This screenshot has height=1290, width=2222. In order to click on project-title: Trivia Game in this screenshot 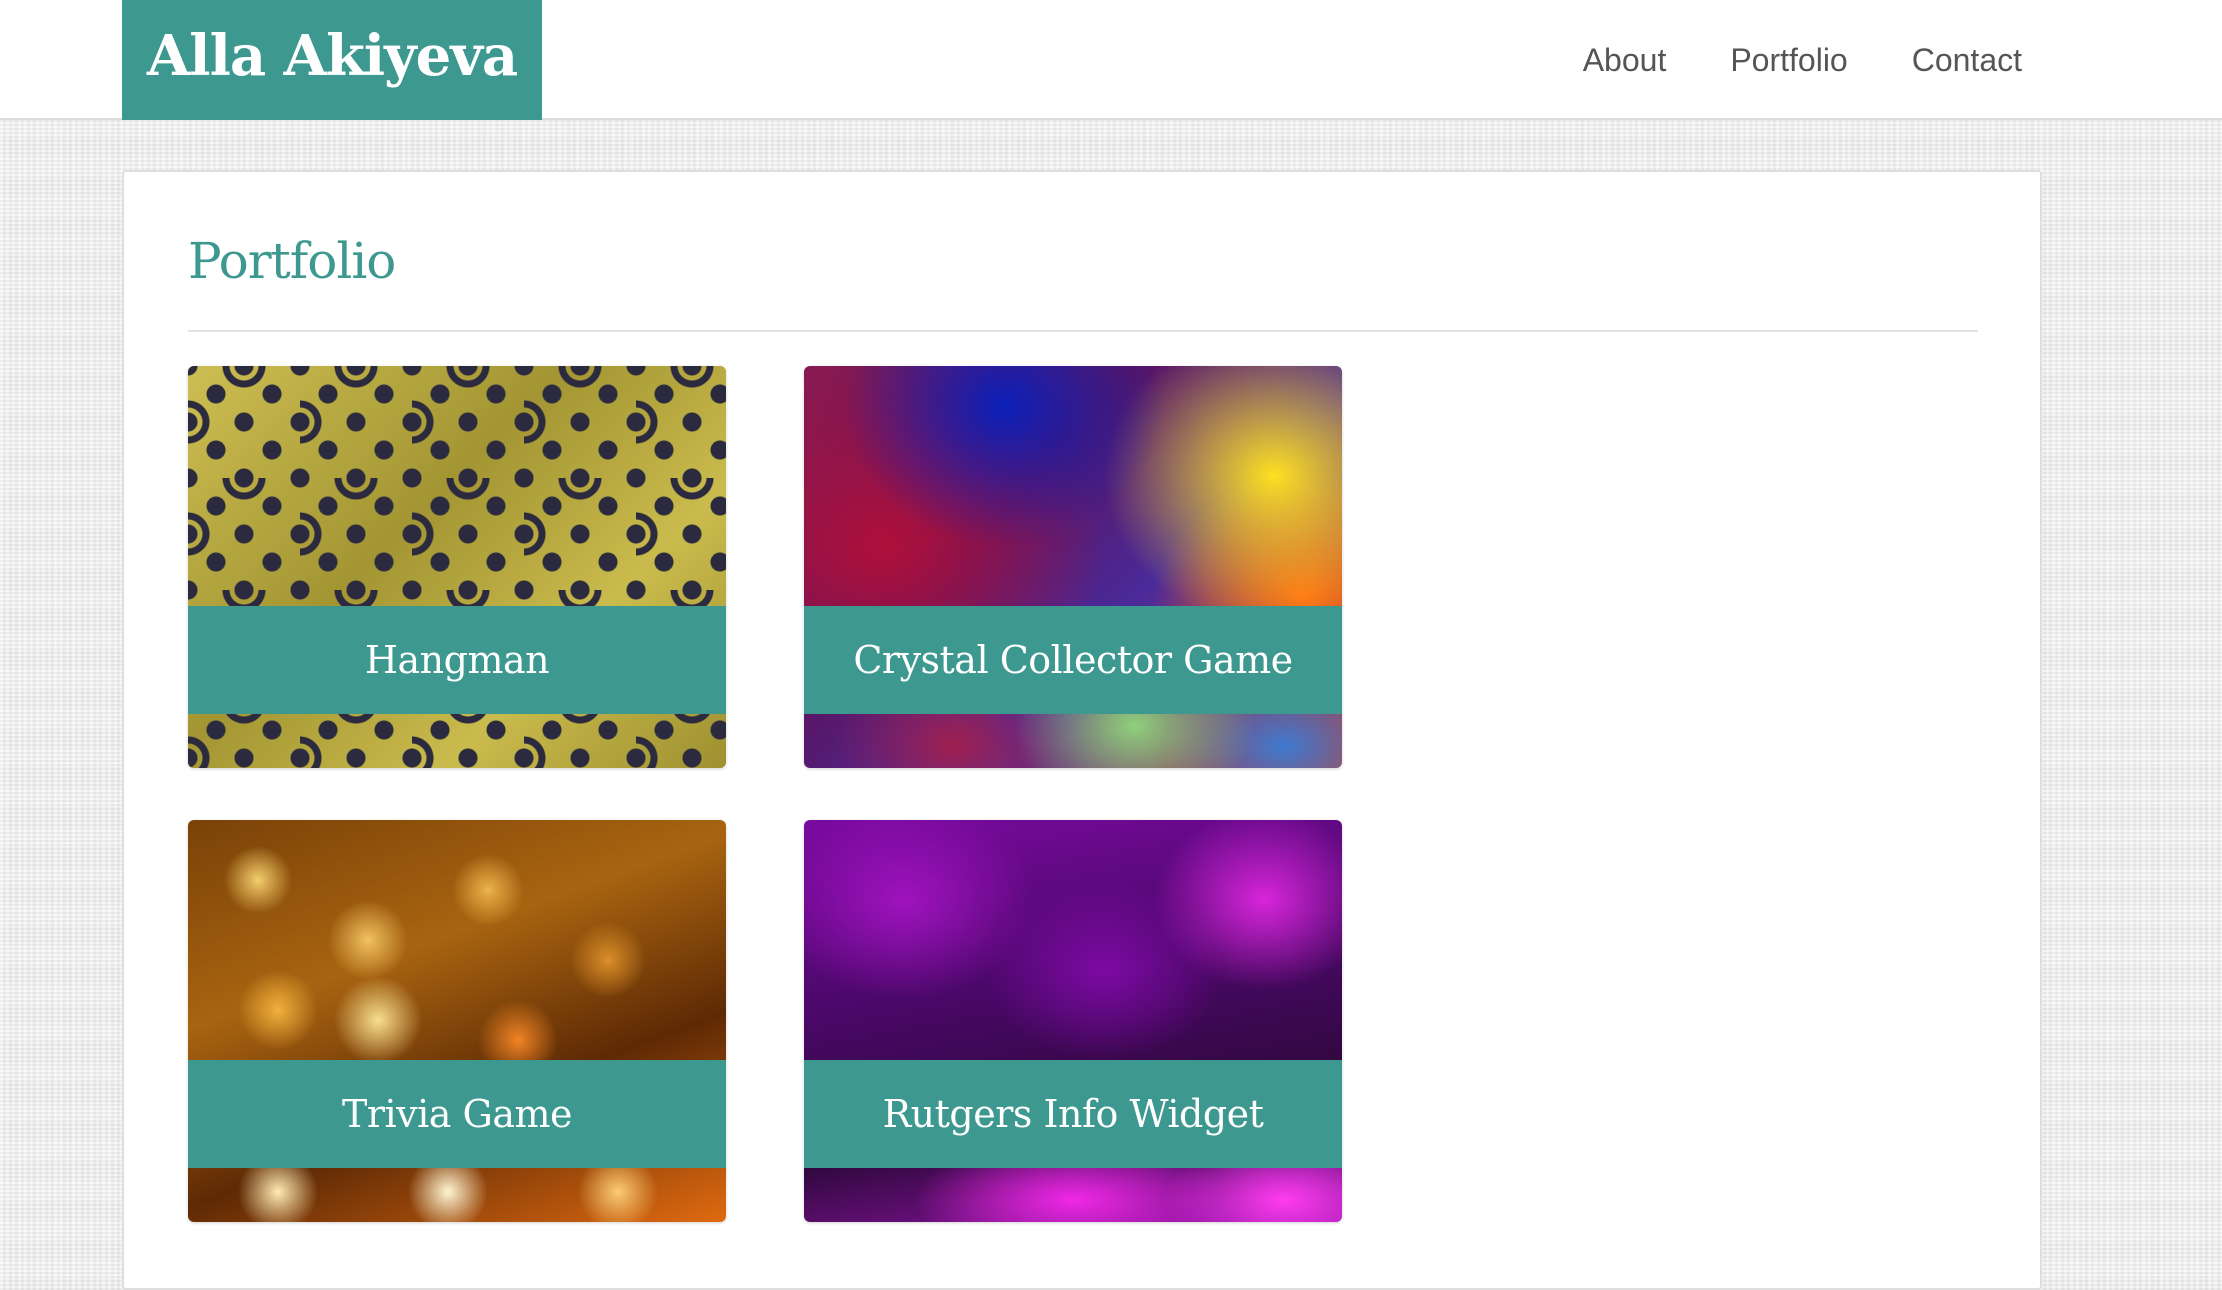, I will do `click(457, 1114)`.